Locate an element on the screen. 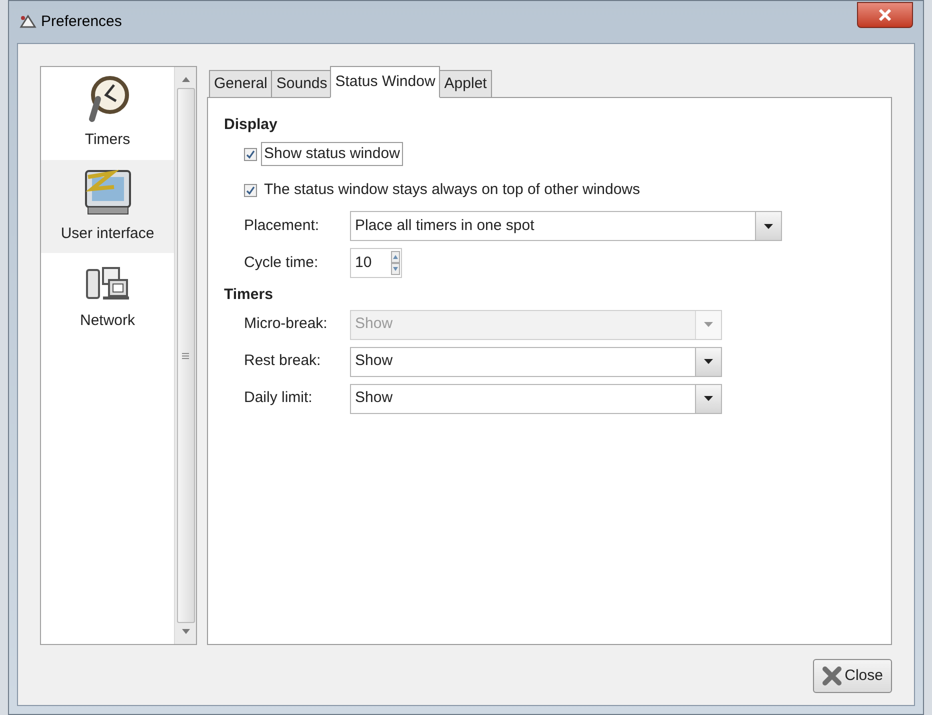  close-button: Close is located at coordinates (852, 676).